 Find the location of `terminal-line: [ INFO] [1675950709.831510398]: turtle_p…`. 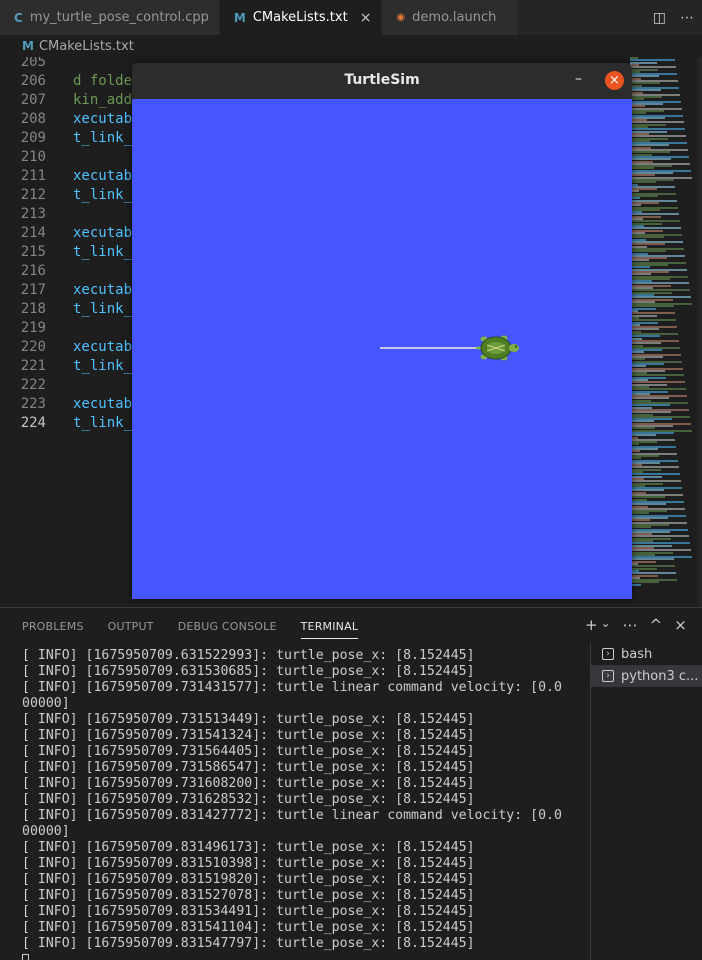

terminal-line: [ INFO] [1675950709.831510398]: turtle_p… is located at coordinates (248, 863).